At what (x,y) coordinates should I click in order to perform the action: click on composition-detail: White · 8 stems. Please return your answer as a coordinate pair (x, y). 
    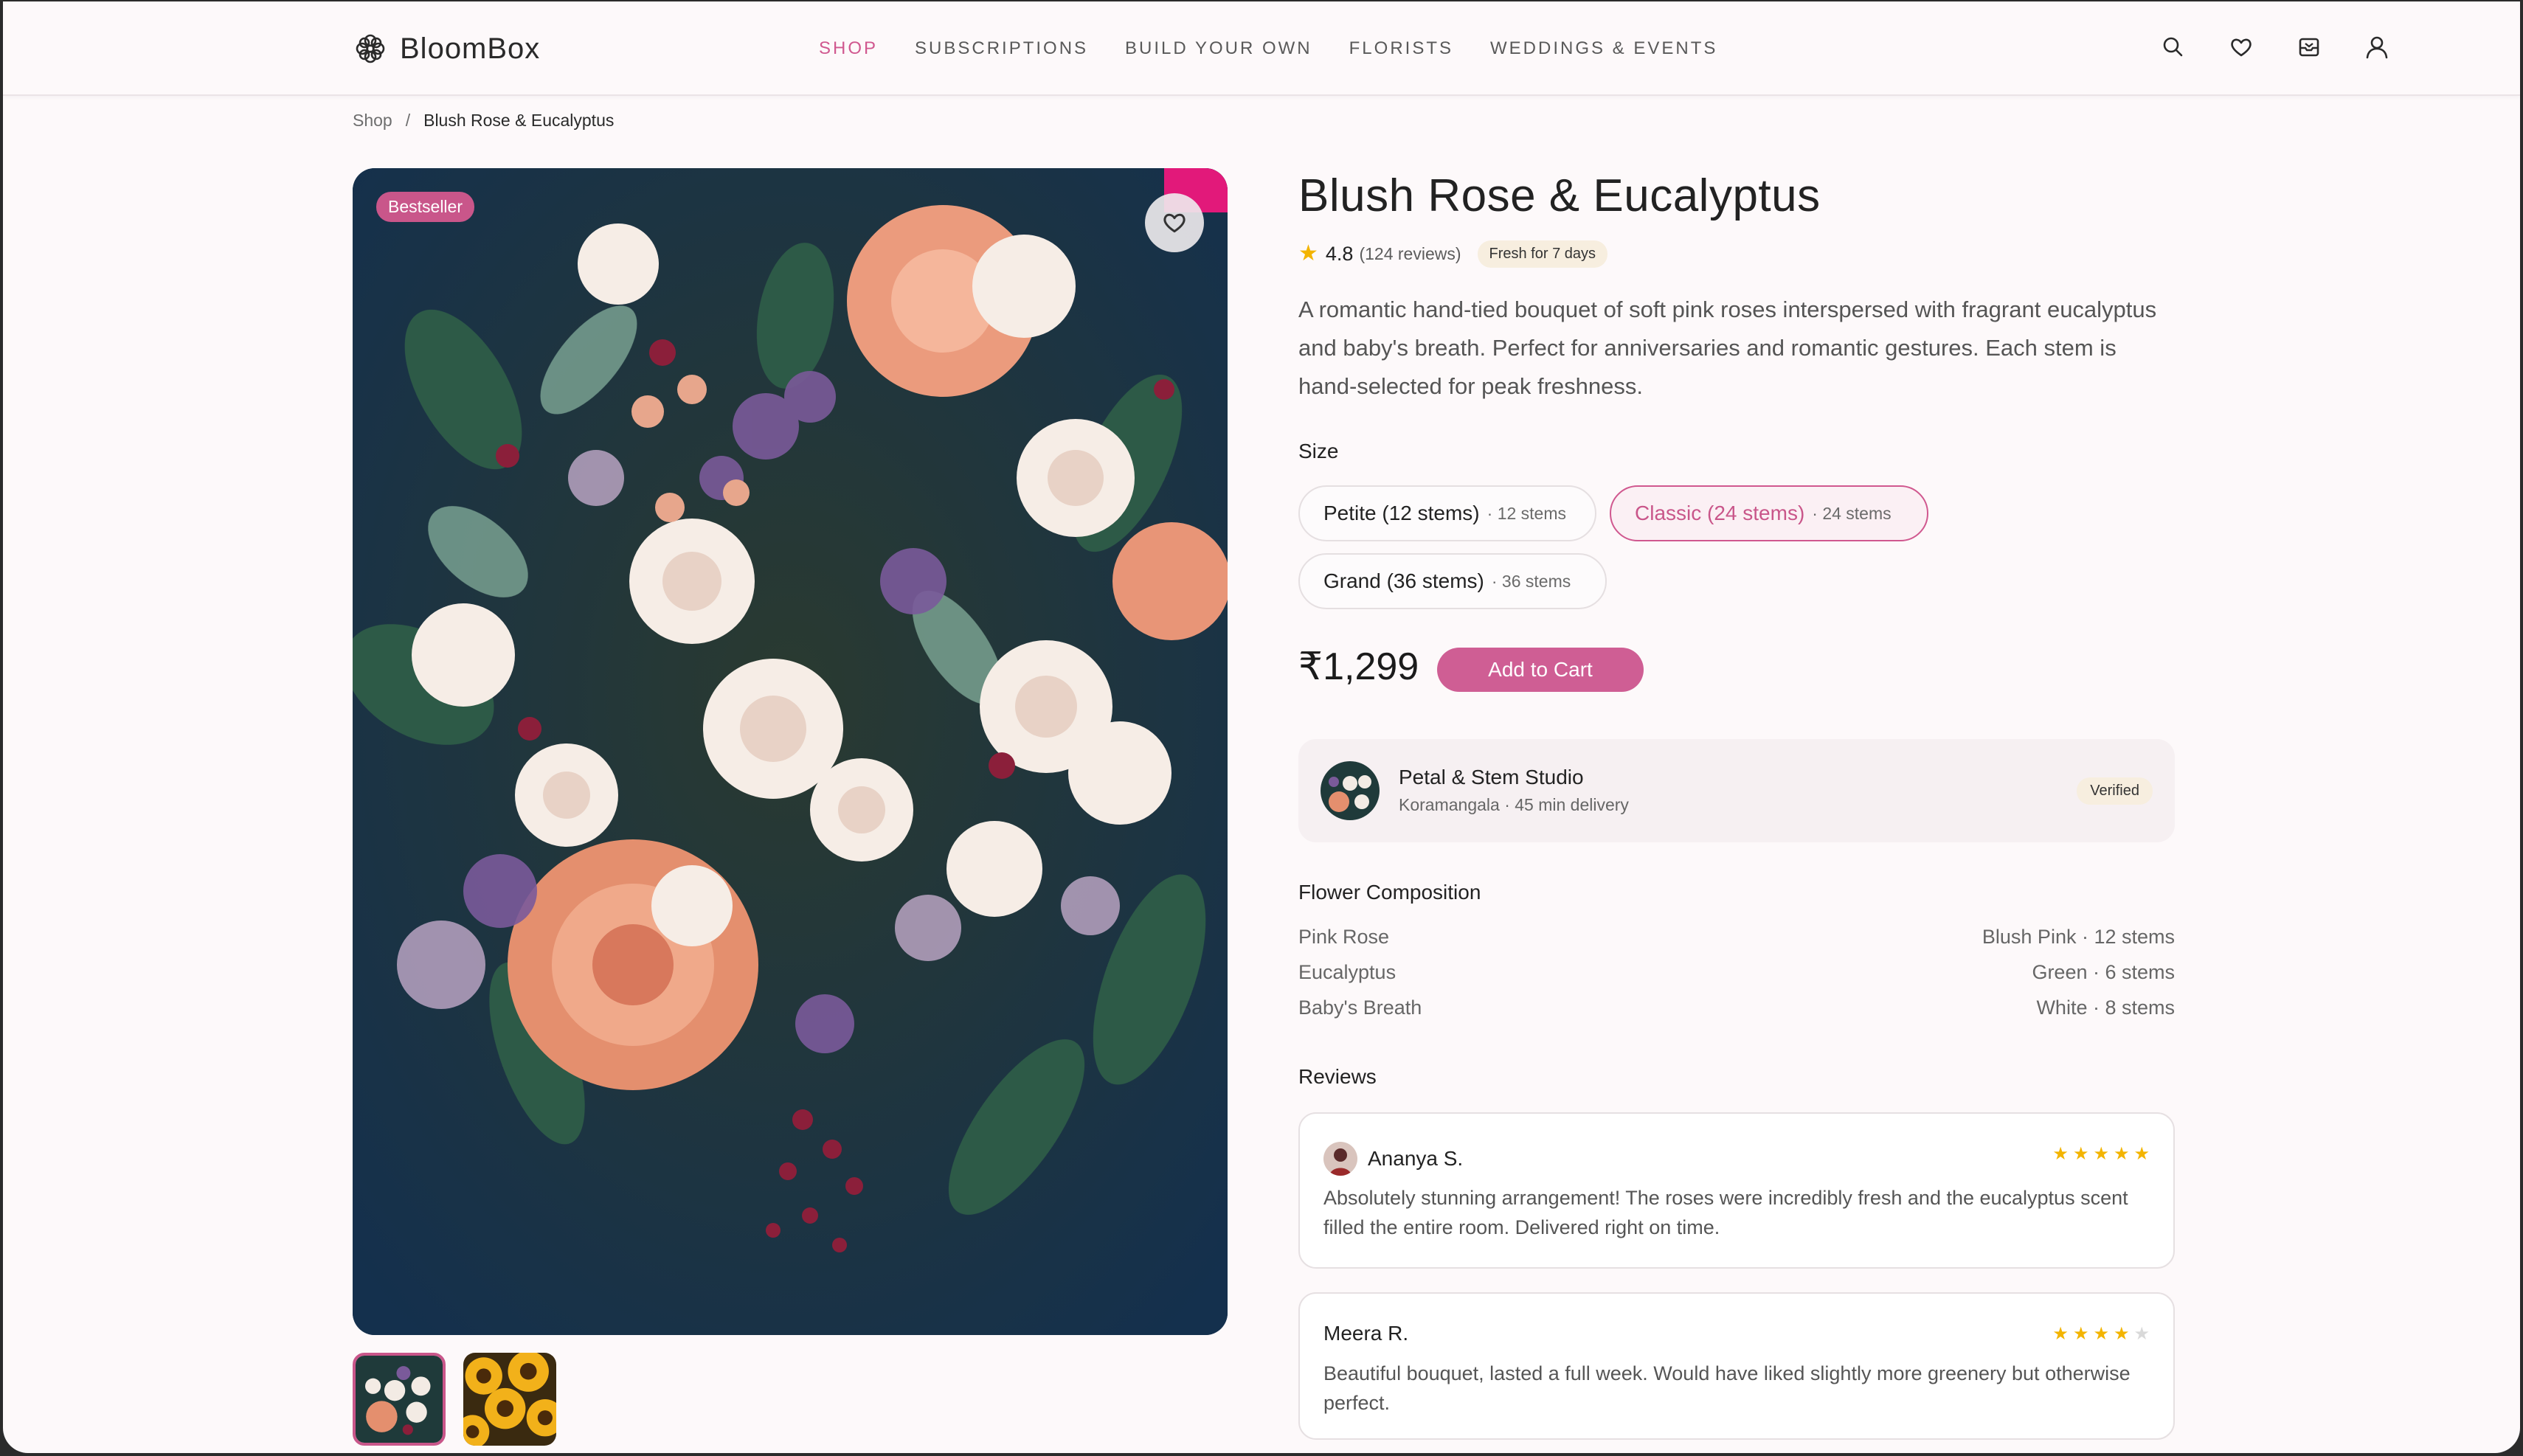
    Looking at the image, I should click on (2105, 1007).